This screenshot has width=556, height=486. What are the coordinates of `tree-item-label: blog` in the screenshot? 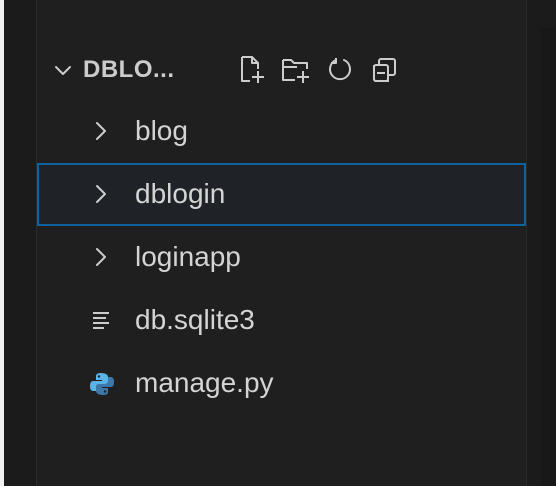 It's located at (161, 130).